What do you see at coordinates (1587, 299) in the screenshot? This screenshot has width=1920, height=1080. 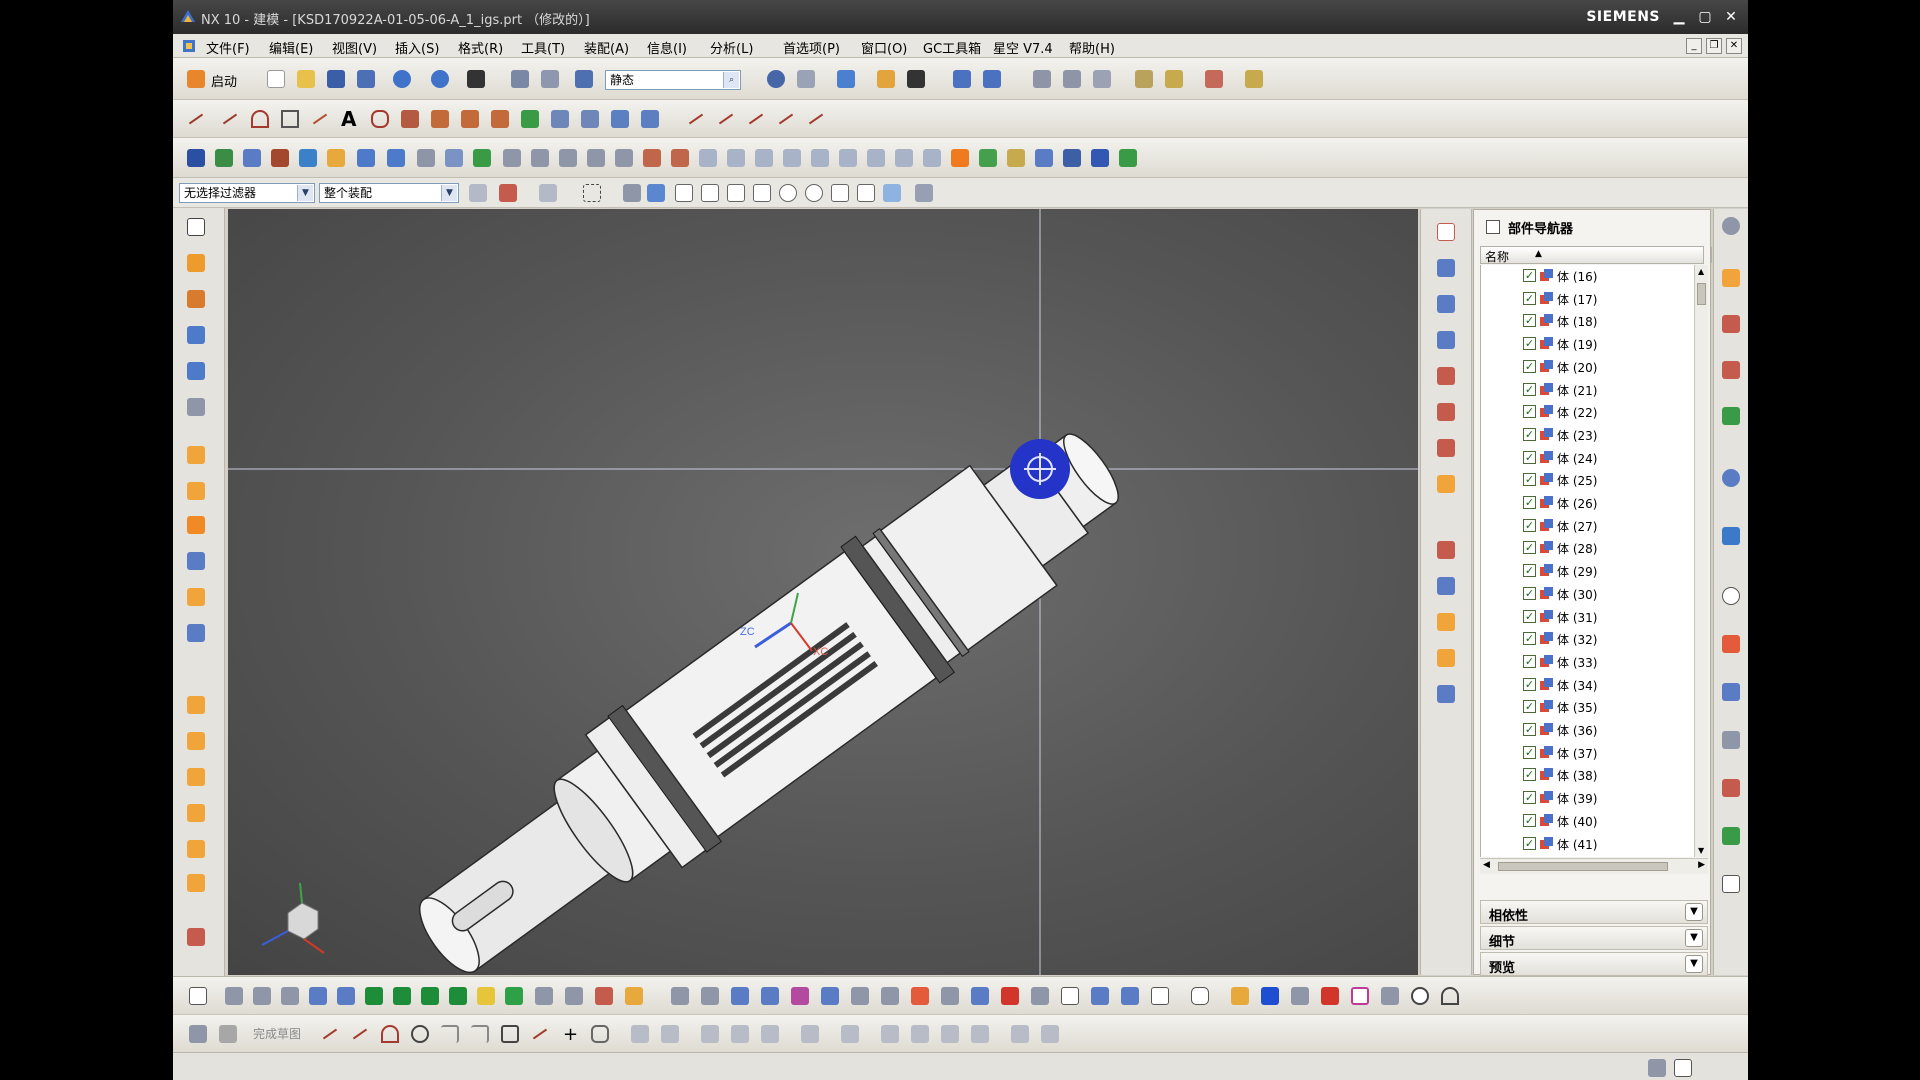 I see `tree-row: ✓体 (17)✔` at bounding box center [1587, 299].